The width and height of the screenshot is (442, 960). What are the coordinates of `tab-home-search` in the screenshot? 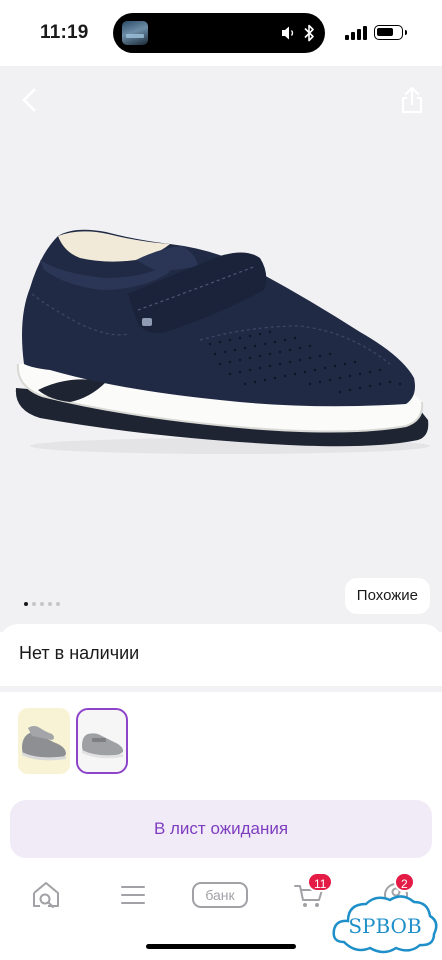 It's located at (46, 895).